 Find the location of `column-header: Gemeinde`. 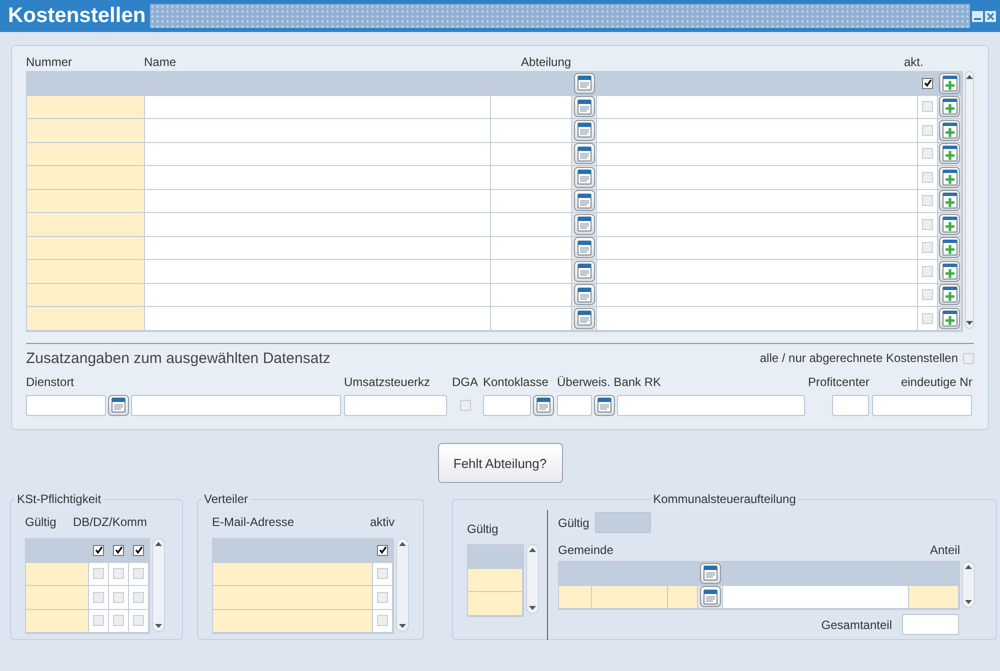

column-header: Gemeinde is located at coordinates (586, 550).